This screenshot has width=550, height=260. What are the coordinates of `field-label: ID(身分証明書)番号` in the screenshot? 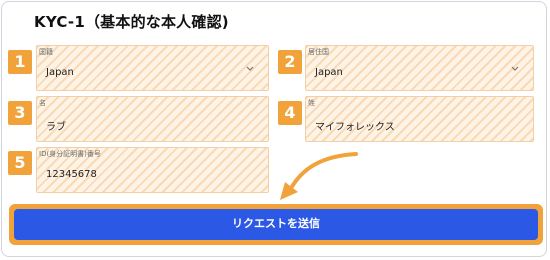 It's located at (70, 154).